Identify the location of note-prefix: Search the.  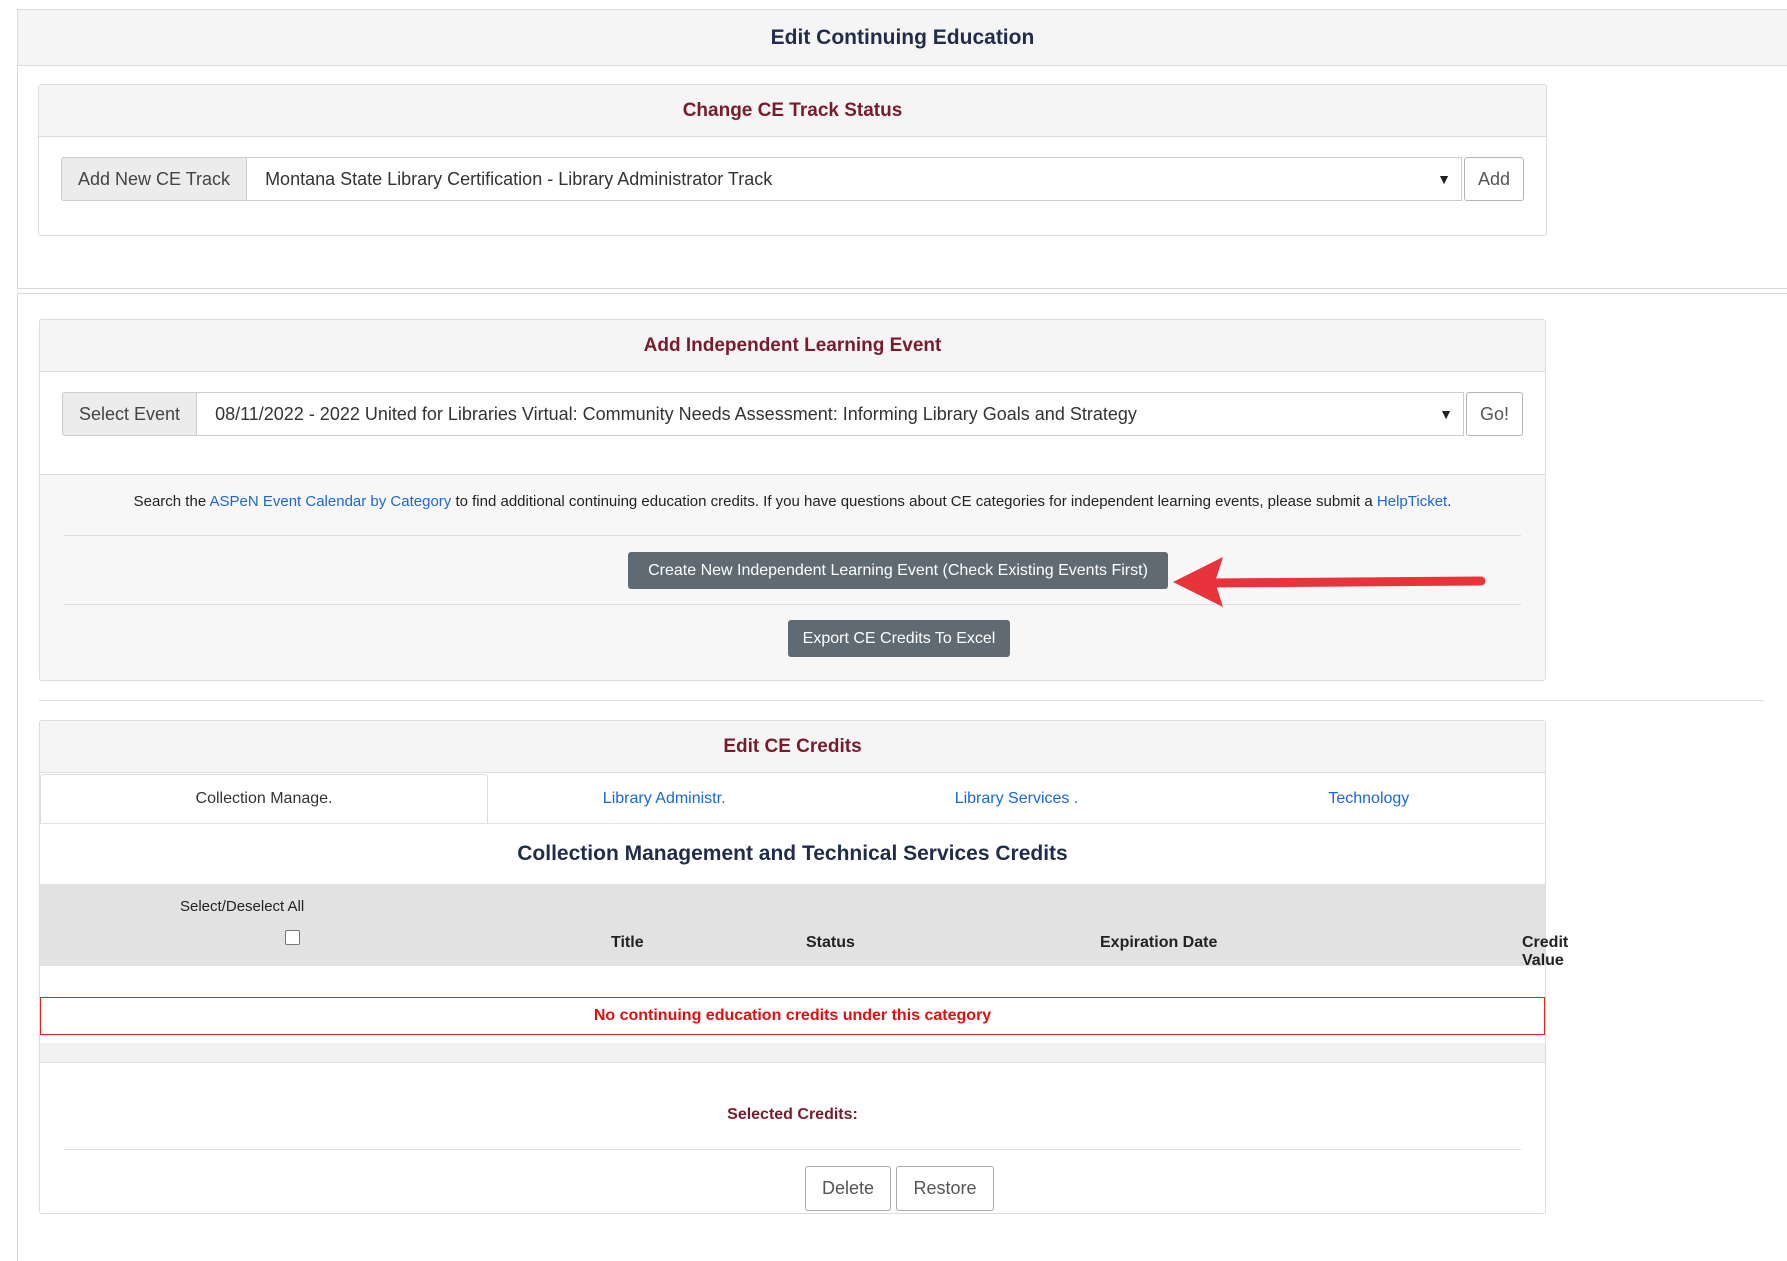
(171, 501).